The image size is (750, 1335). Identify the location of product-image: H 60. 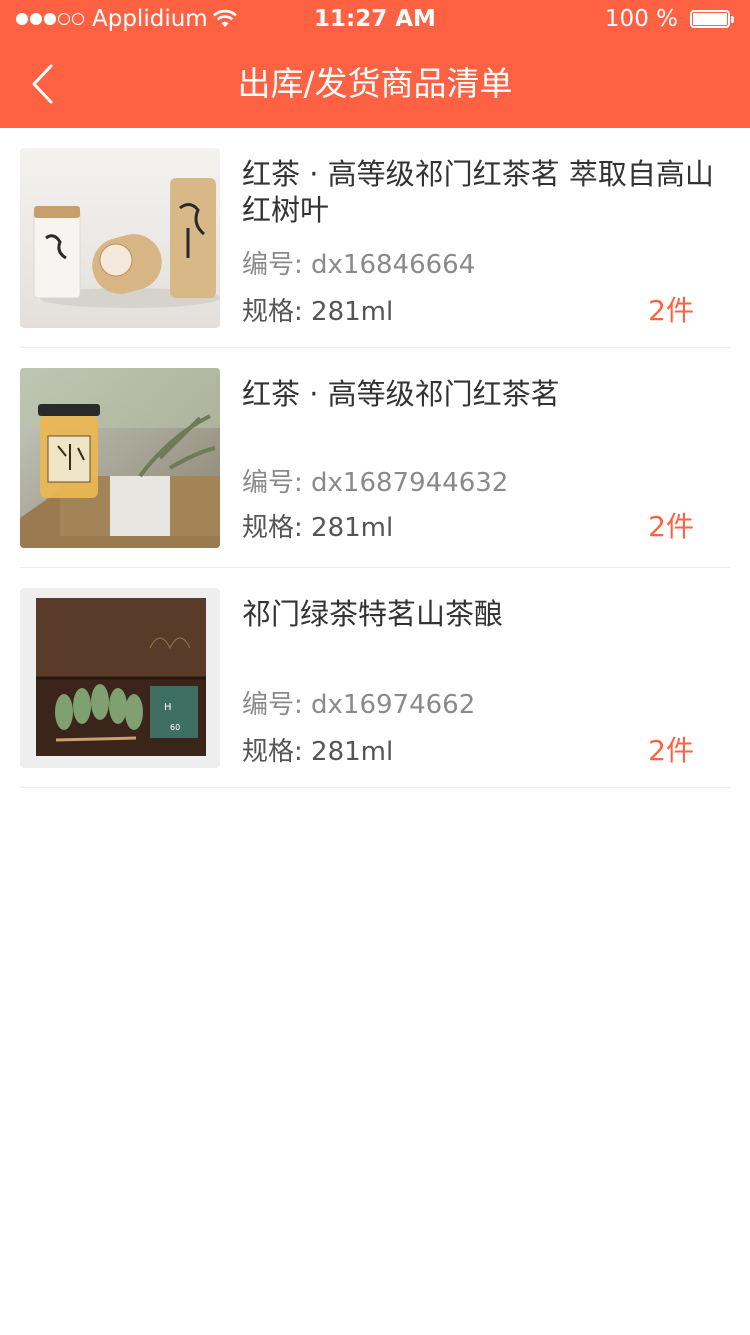
(120, 678).